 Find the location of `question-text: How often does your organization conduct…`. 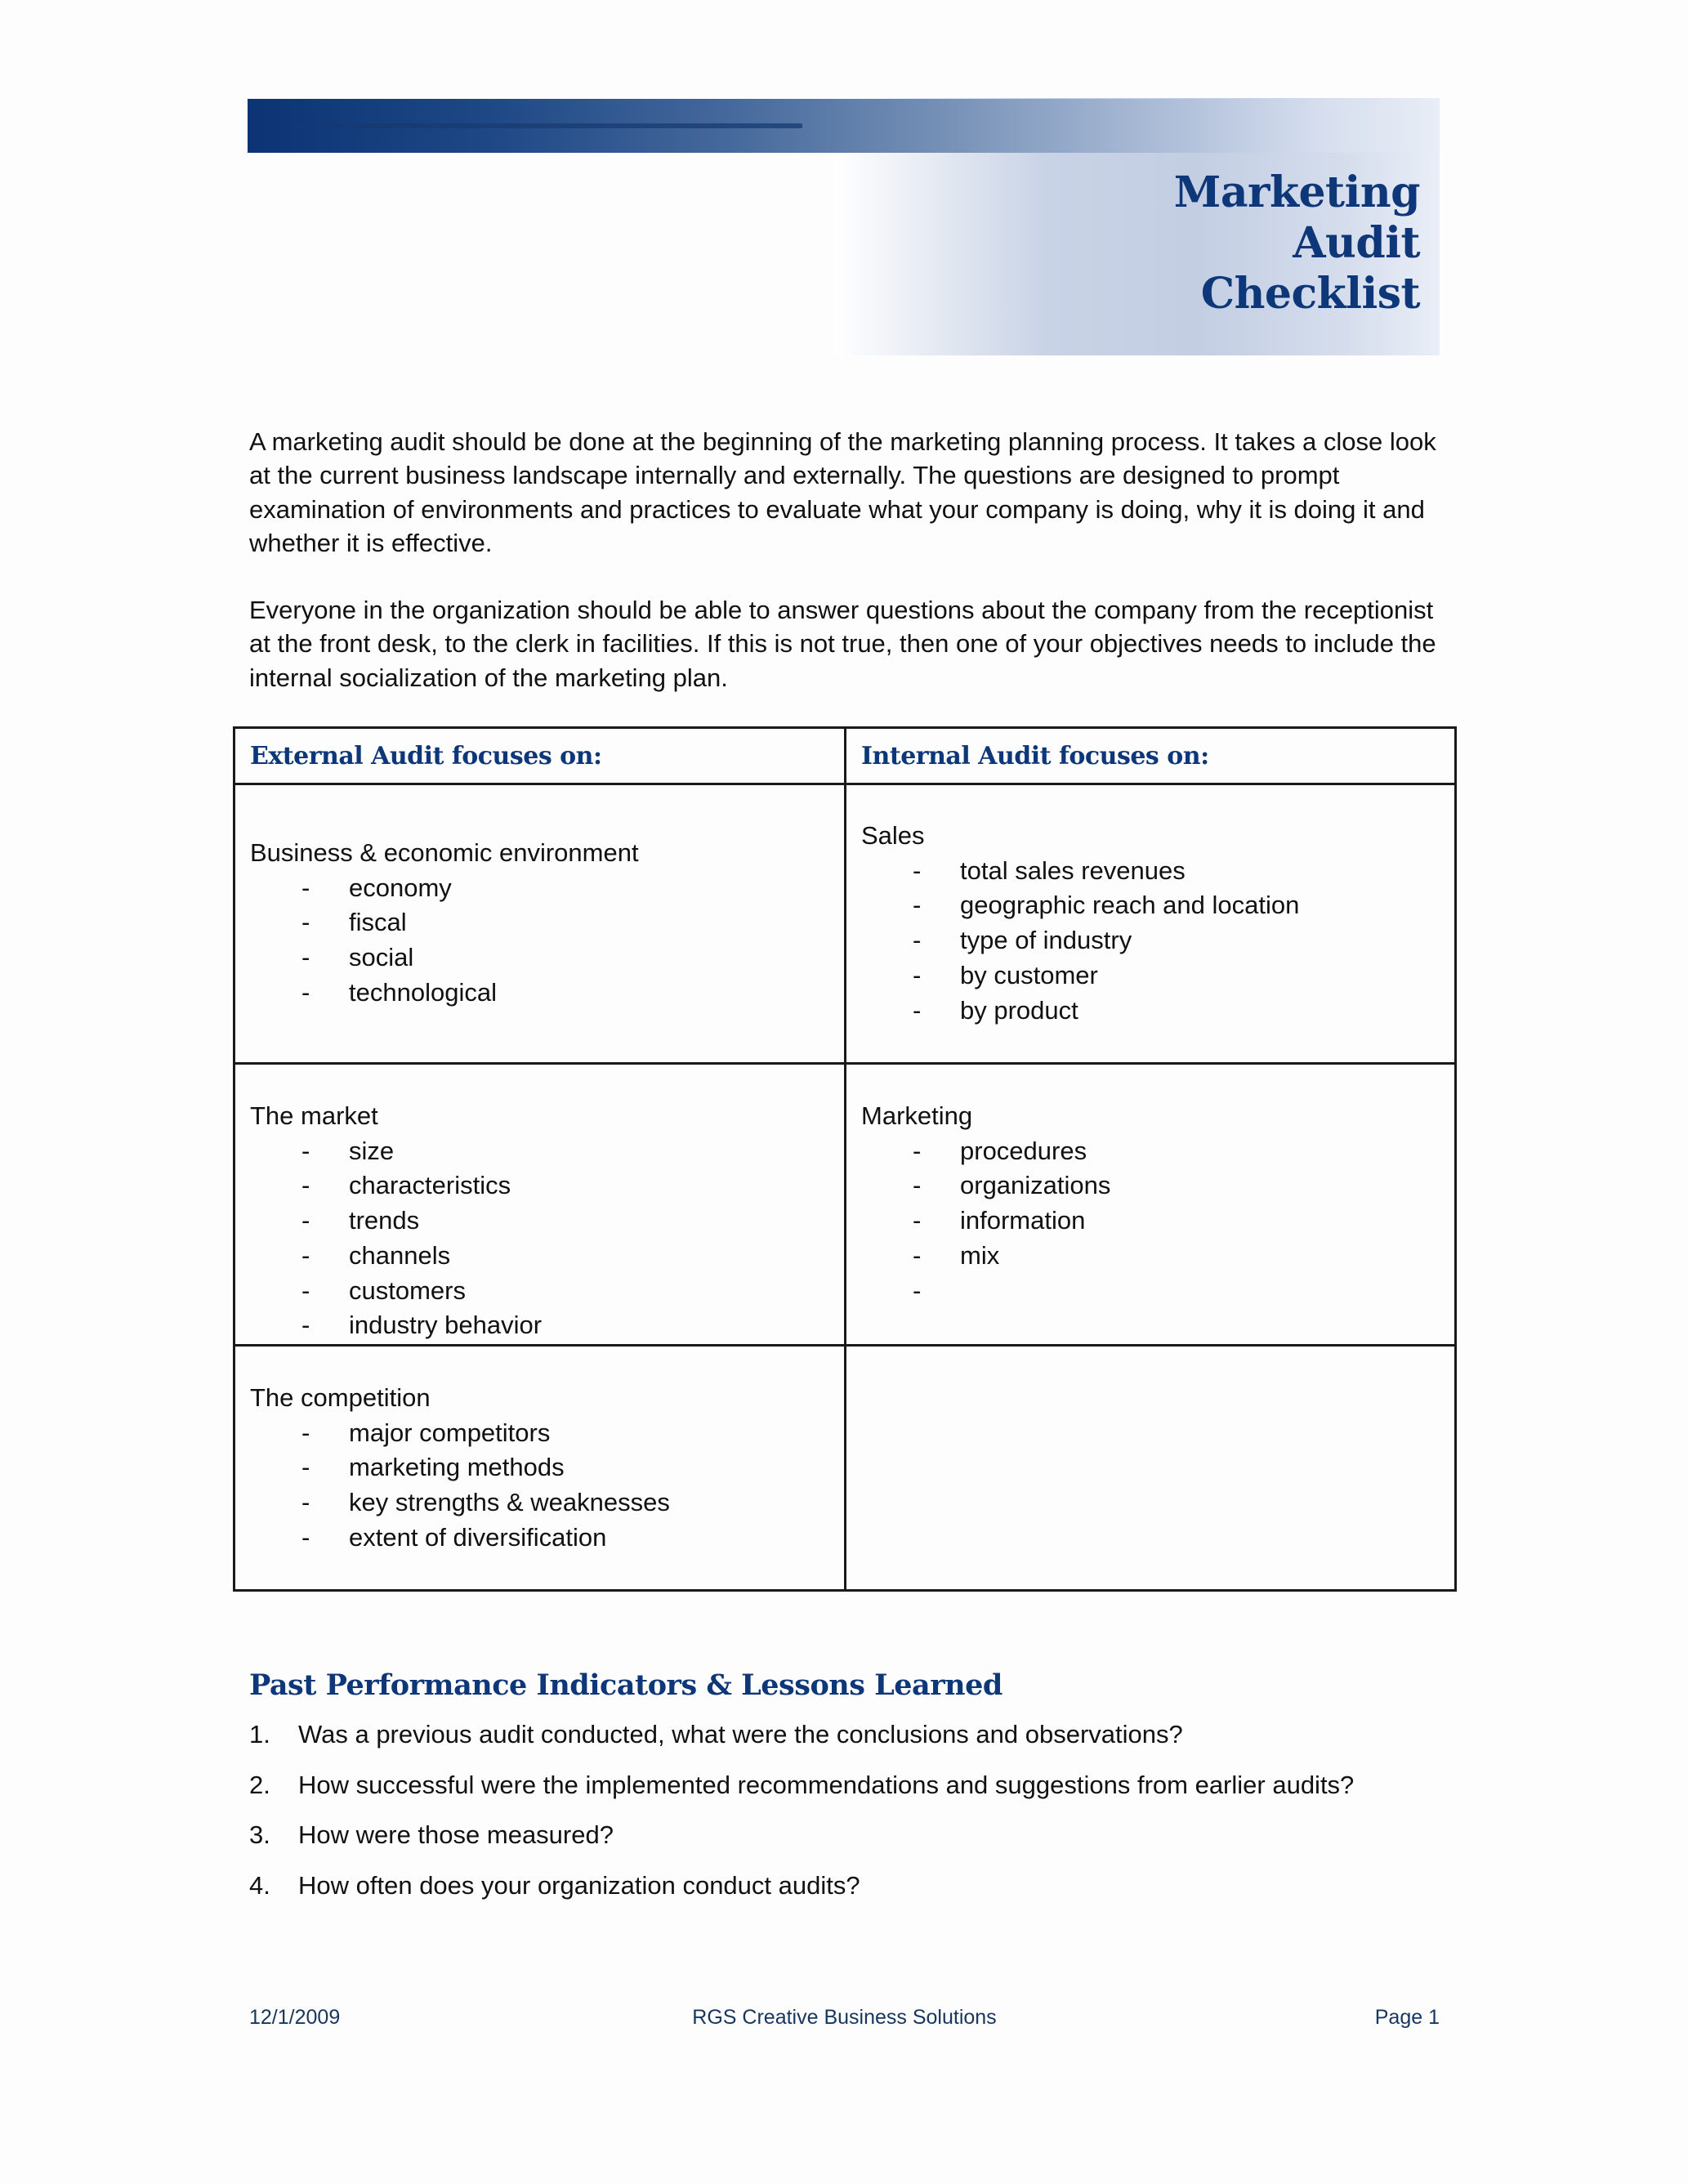

question-text: How often does your organization conduct… is located at coordinates (579, 1885).